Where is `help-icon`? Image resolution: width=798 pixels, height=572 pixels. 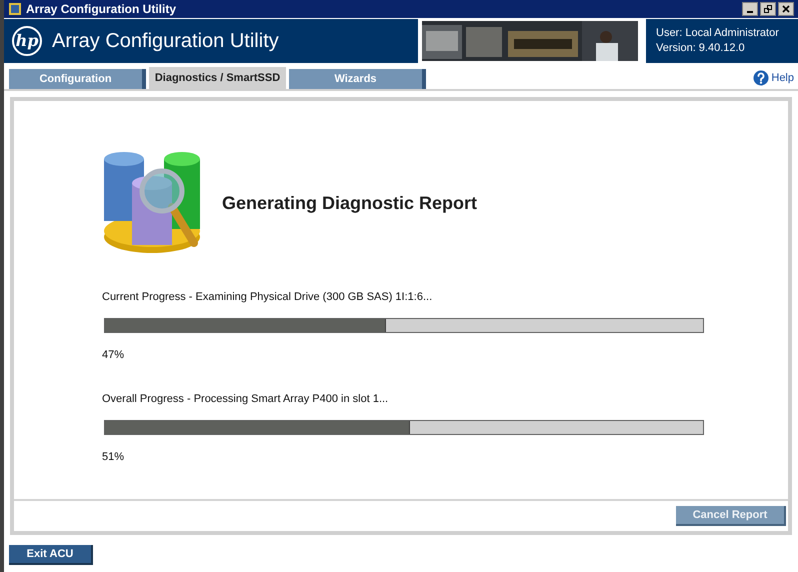
help-icon is located at coordinates (761, 78).